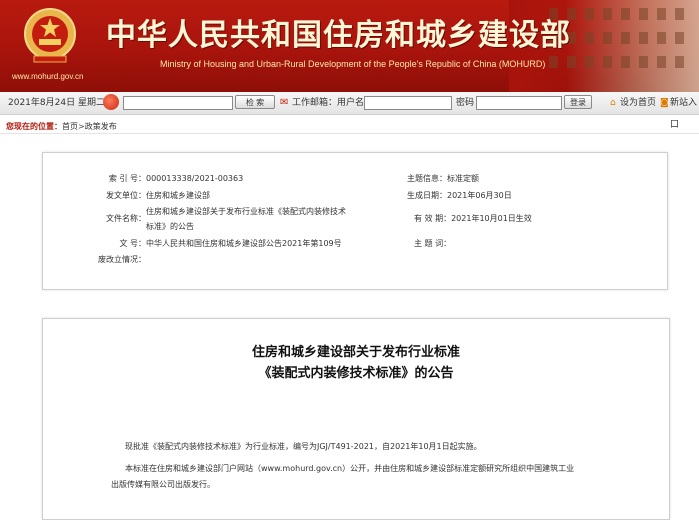 This screenshot has width=699, height=520. What do you see at coordinates (132, 243) in the screenshot?
I see `doc-number-label: 文 号：` at bounding box center [132, 243].